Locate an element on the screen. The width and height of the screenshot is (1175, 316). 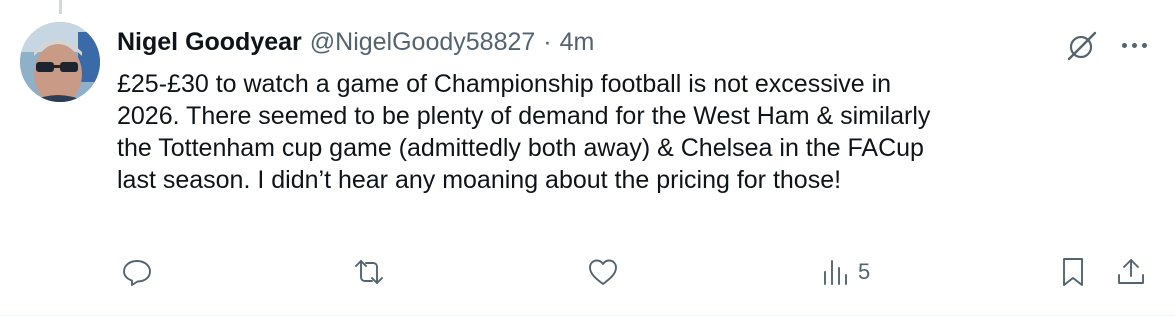
upload-share-icon is located at coordinates (1131, 271).